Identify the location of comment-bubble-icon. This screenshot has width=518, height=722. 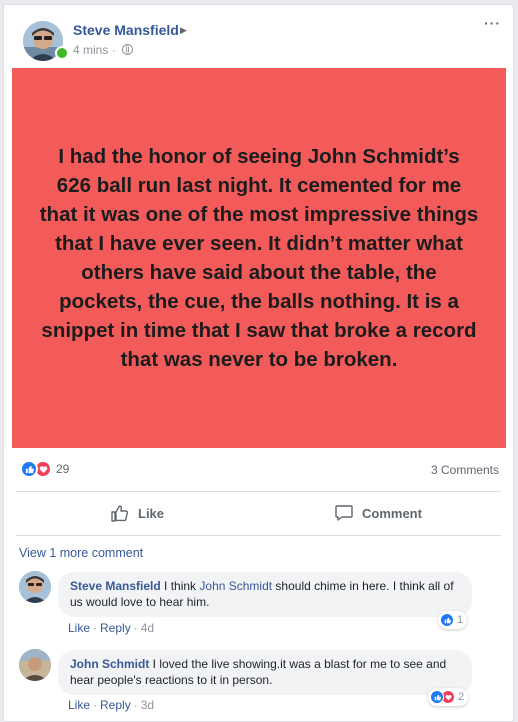
(344, 513).